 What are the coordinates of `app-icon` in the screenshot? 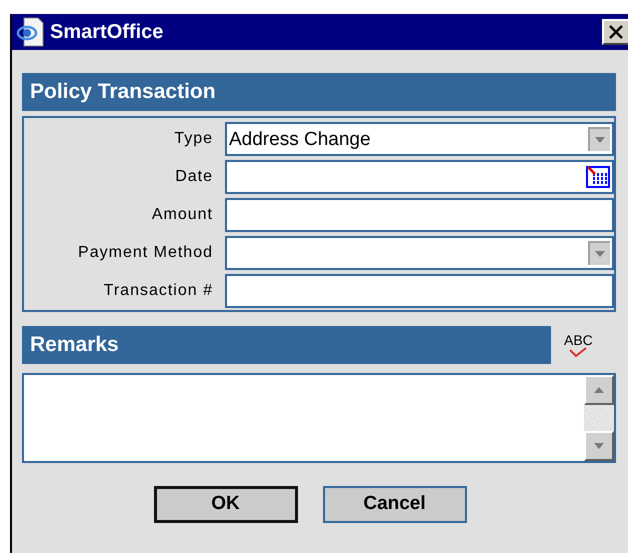 It's located at (30, 32).